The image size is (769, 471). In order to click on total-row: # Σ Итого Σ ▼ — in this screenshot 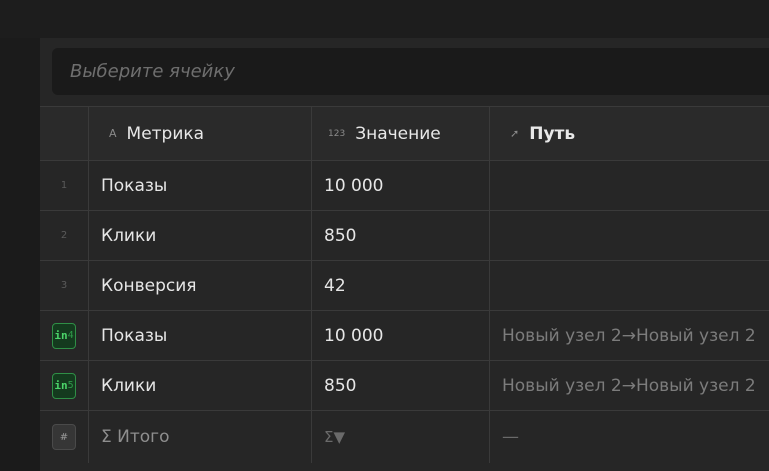, I will do `click(404, 437)`.